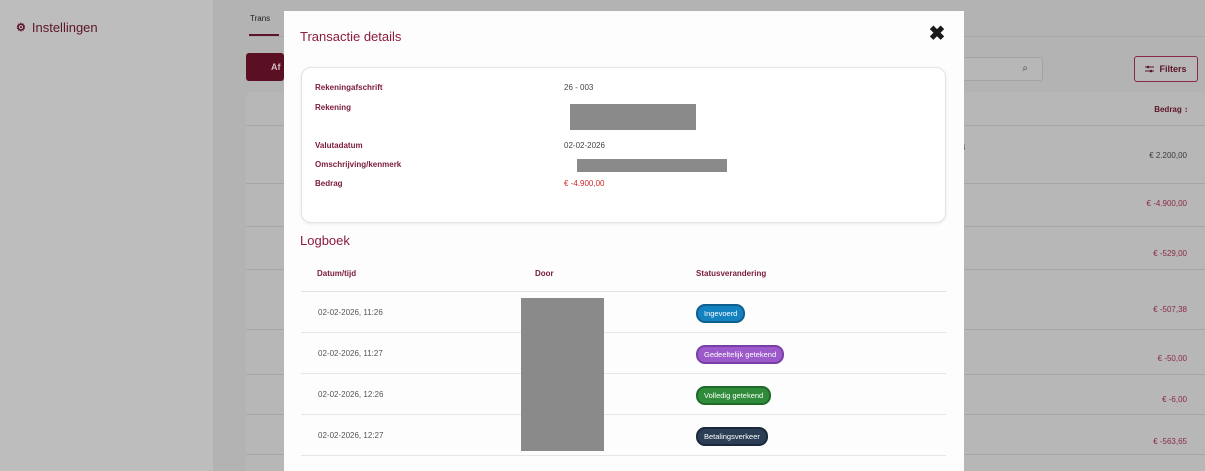 The height and width of the screenshot is (471, 1205). Describe the element at coordinates (937, 34) in the screenshot. I see `close-icon: ✖` at that location.